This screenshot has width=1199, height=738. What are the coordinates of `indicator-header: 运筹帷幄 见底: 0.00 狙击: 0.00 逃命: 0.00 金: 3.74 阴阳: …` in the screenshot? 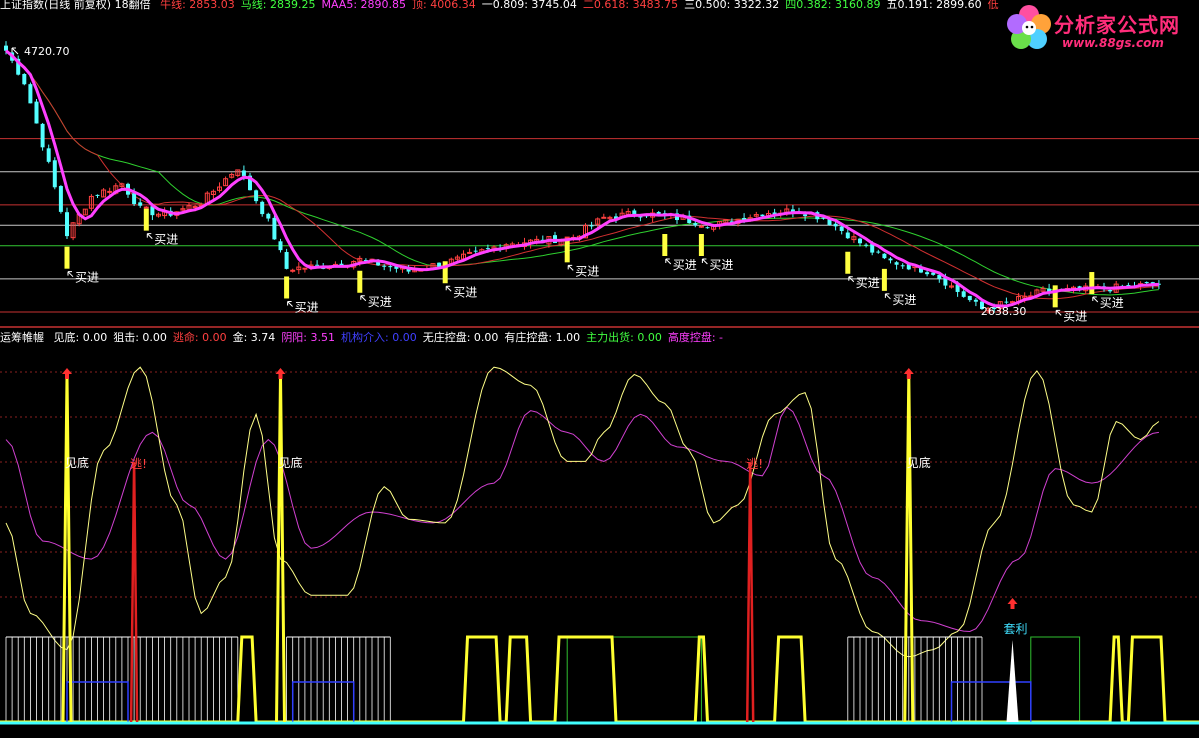 It's located at (367, 337).